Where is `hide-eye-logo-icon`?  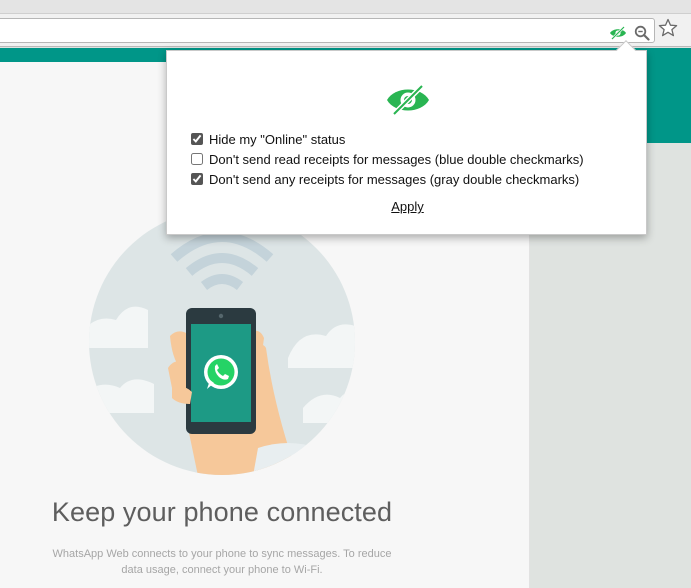
hide-eye-logo-icon is located at coordinates (408, 100).